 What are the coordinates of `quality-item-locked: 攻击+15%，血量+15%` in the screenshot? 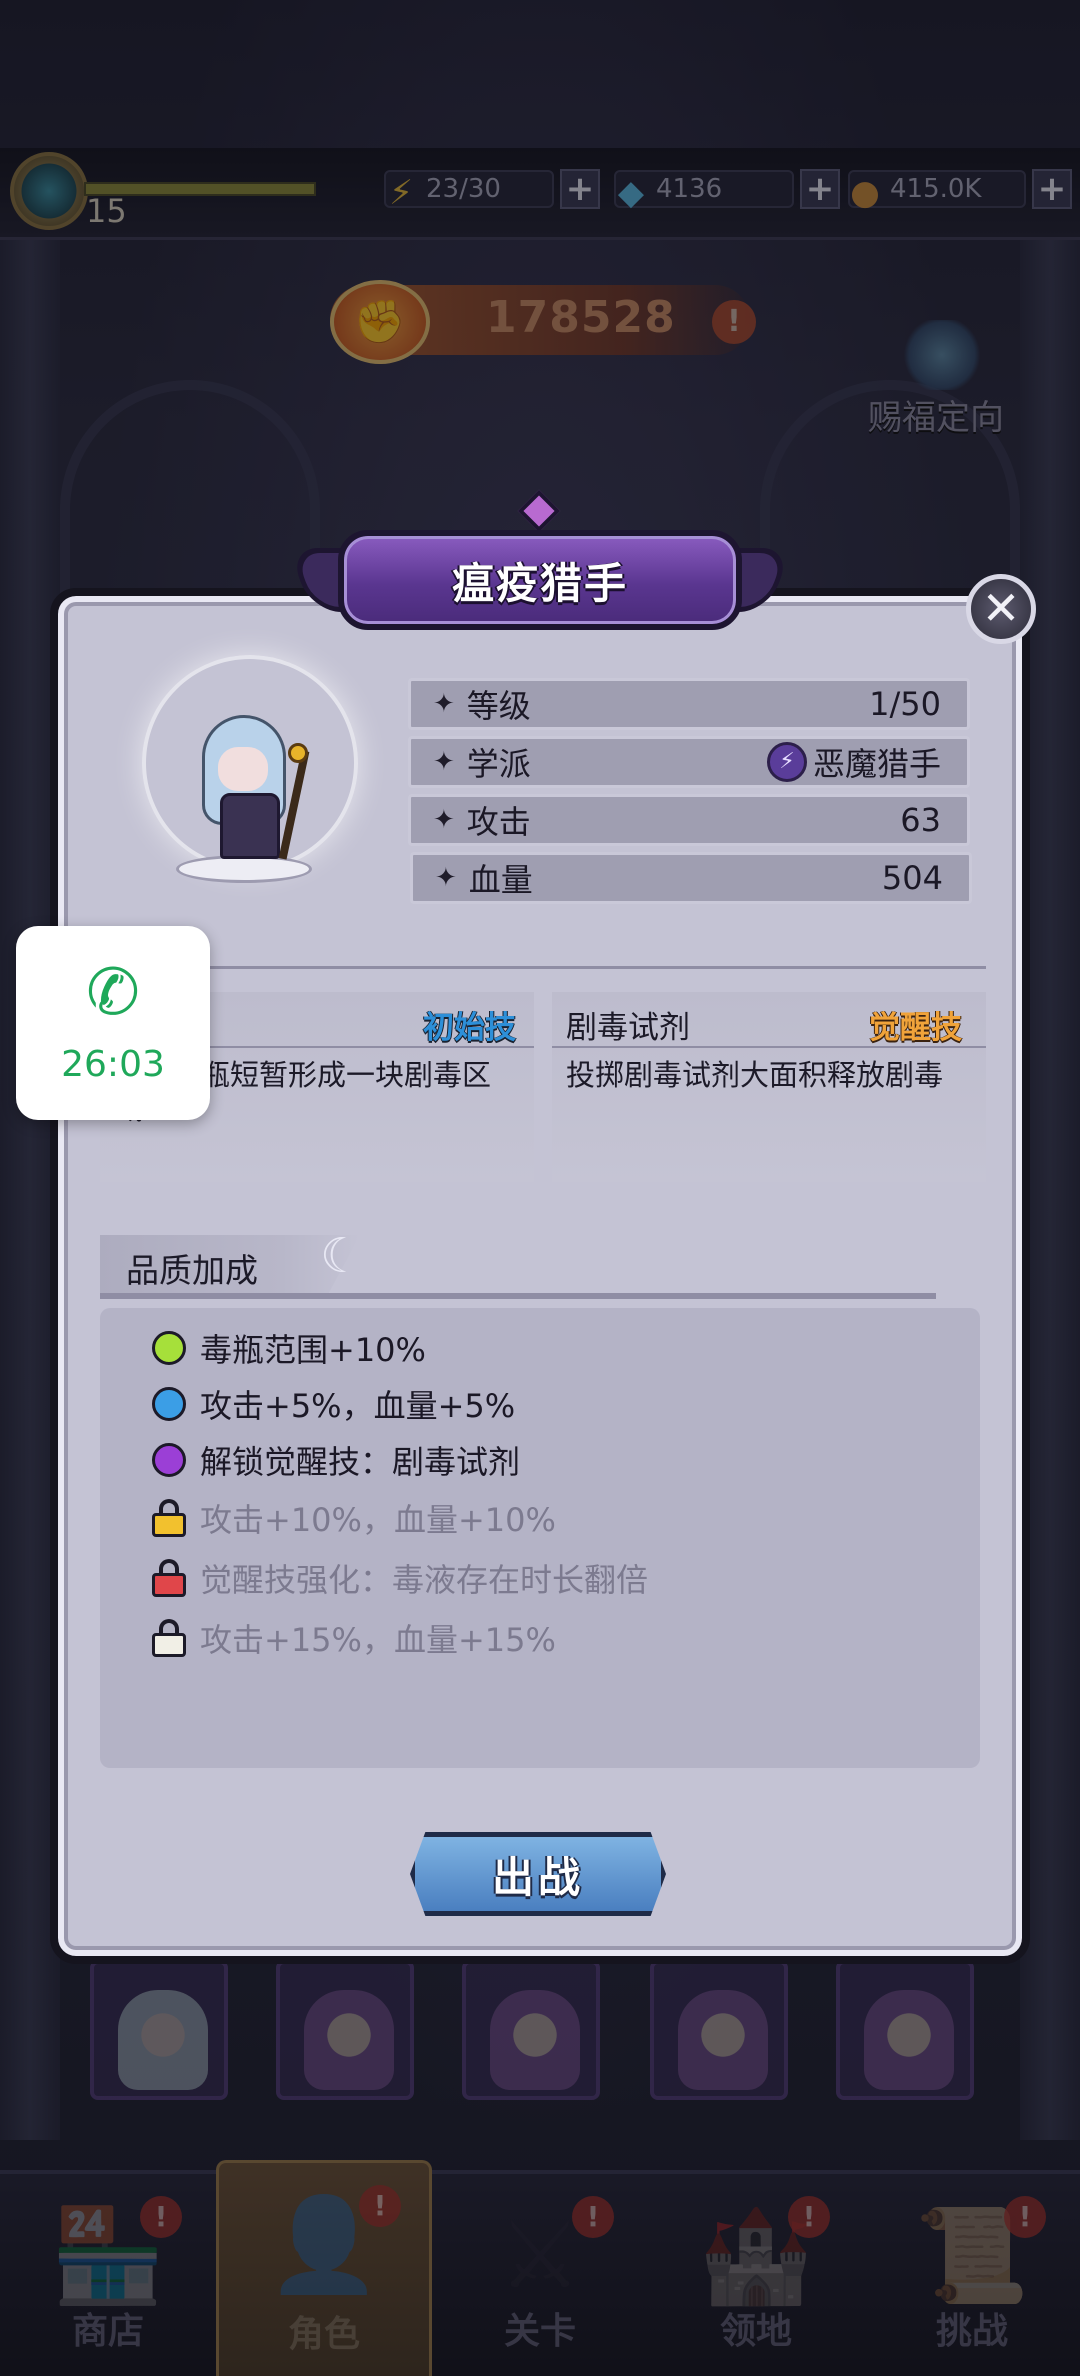 It's located at (354, 1638).